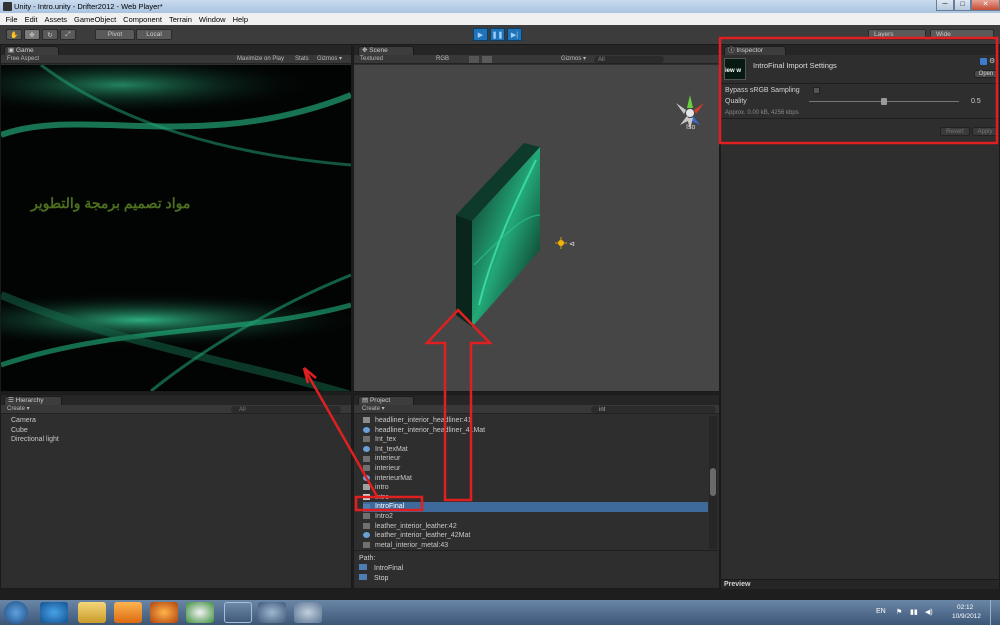  Describe the element at coordinates (458, 405) in the screenshot. I see `large-up-arrow` at that location.